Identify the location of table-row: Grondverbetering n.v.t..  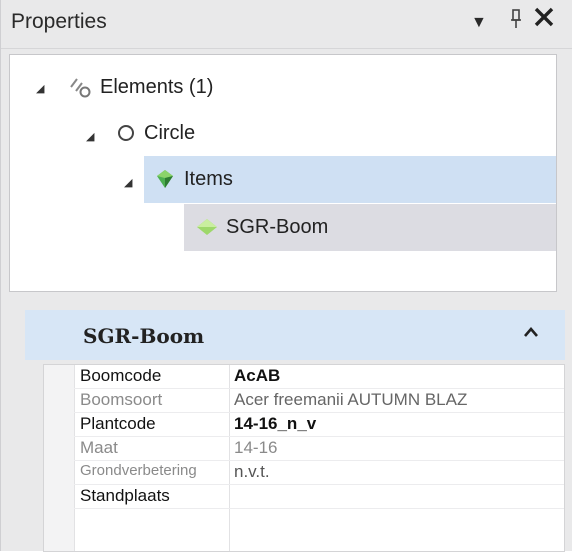
(304, 472).